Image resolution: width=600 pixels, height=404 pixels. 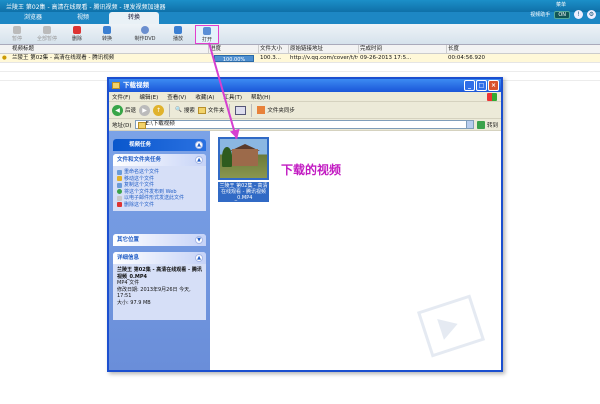 I want to click on pause-button: 暂停, so click(x=17, y=34).